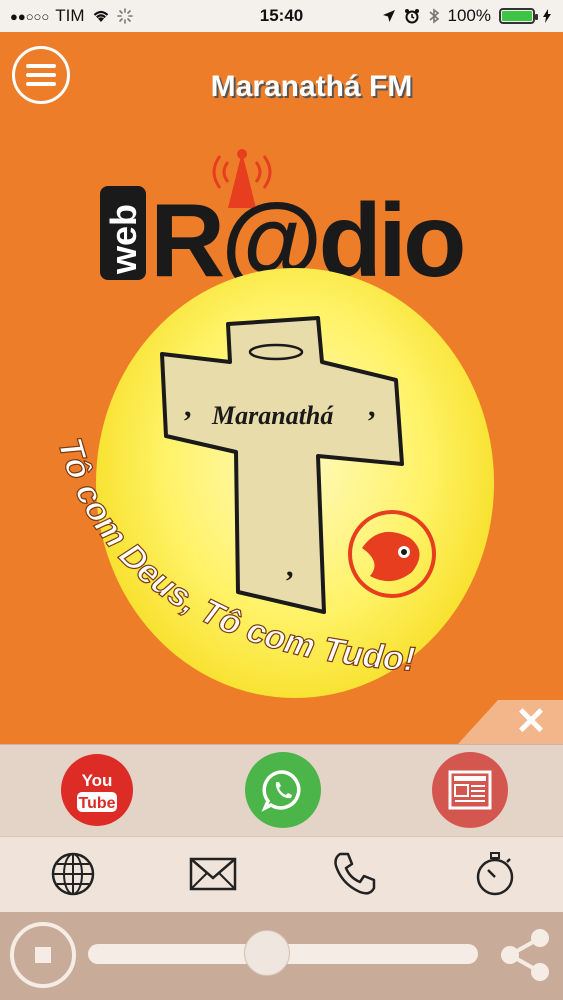 This screenshot has width=563, height=1000. What do you see at coordinates (392, 554) in the screenshot?
I see `red-bird-icon` at bounding box center [392, 554].